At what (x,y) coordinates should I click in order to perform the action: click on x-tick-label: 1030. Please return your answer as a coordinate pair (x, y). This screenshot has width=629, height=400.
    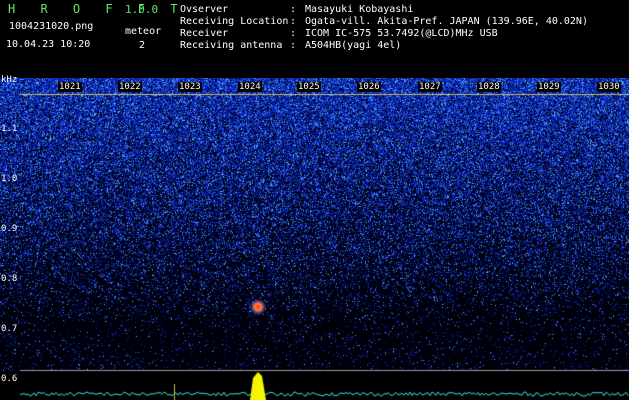
    Looking at the image, I should click on (609, 87).